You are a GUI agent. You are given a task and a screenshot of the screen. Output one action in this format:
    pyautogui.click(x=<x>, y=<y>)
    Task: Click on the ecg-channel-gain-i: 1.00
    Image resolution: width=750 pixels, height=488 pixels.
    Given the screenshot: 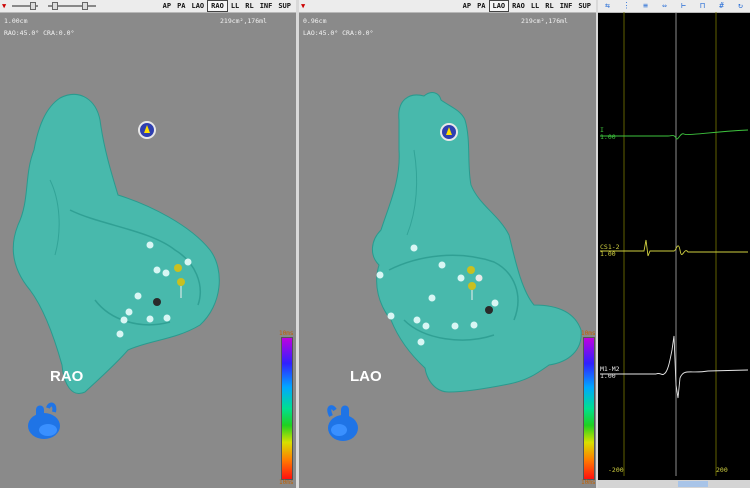 What is the action you would take?
    pyautogui.click(x=608, y=137)
    